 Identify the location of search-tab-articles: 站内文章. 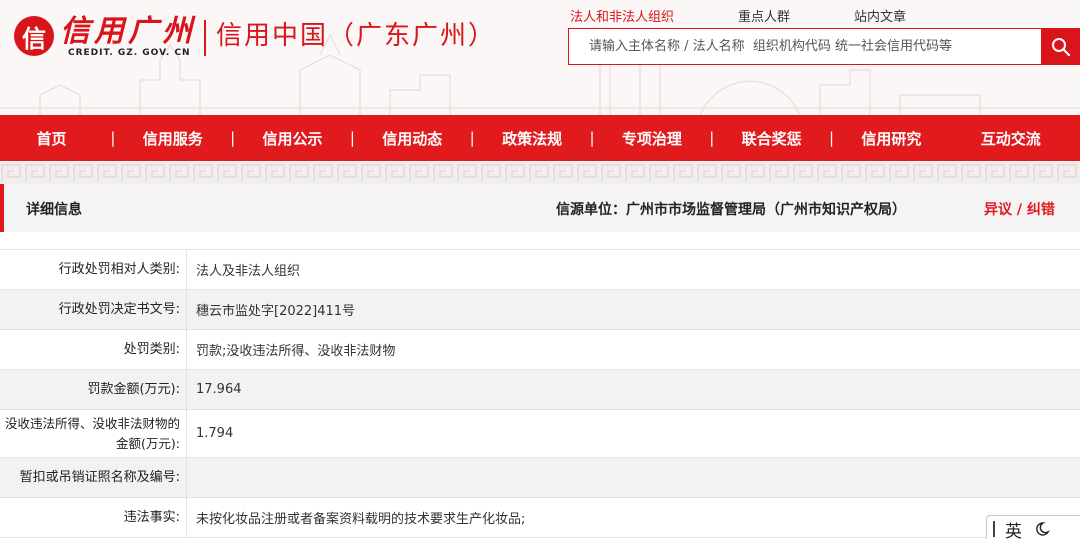
(880, 15).